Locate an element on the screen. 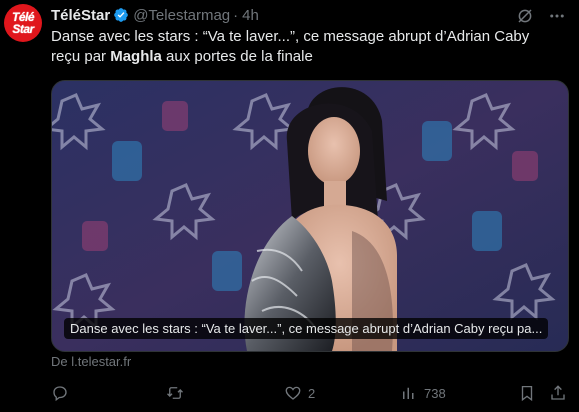 This screenshot has height=412, width=579. reply-icon is located at coordinates (60, 394).